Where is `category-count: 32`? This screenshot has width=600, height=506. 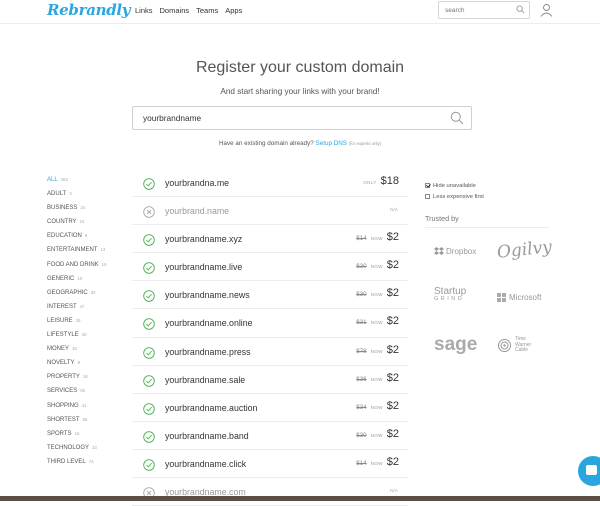 category-count: 32 is located at coordinates (93, 292).